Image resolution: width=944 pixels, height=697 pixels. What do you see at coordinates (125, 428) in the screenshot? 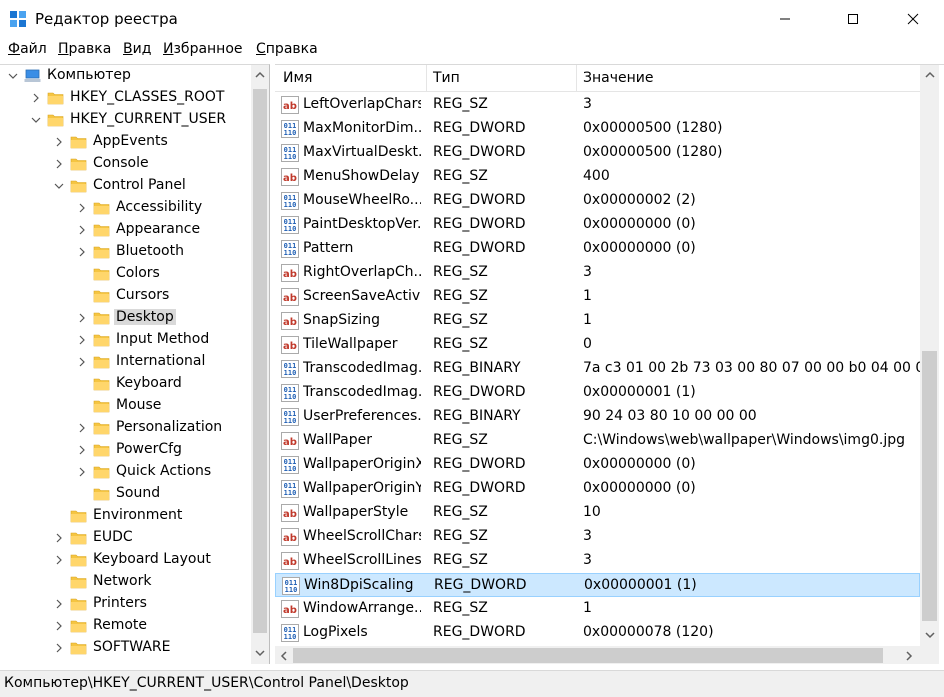
I see `tree-node: Personalization` at bounding box center [125, 428].